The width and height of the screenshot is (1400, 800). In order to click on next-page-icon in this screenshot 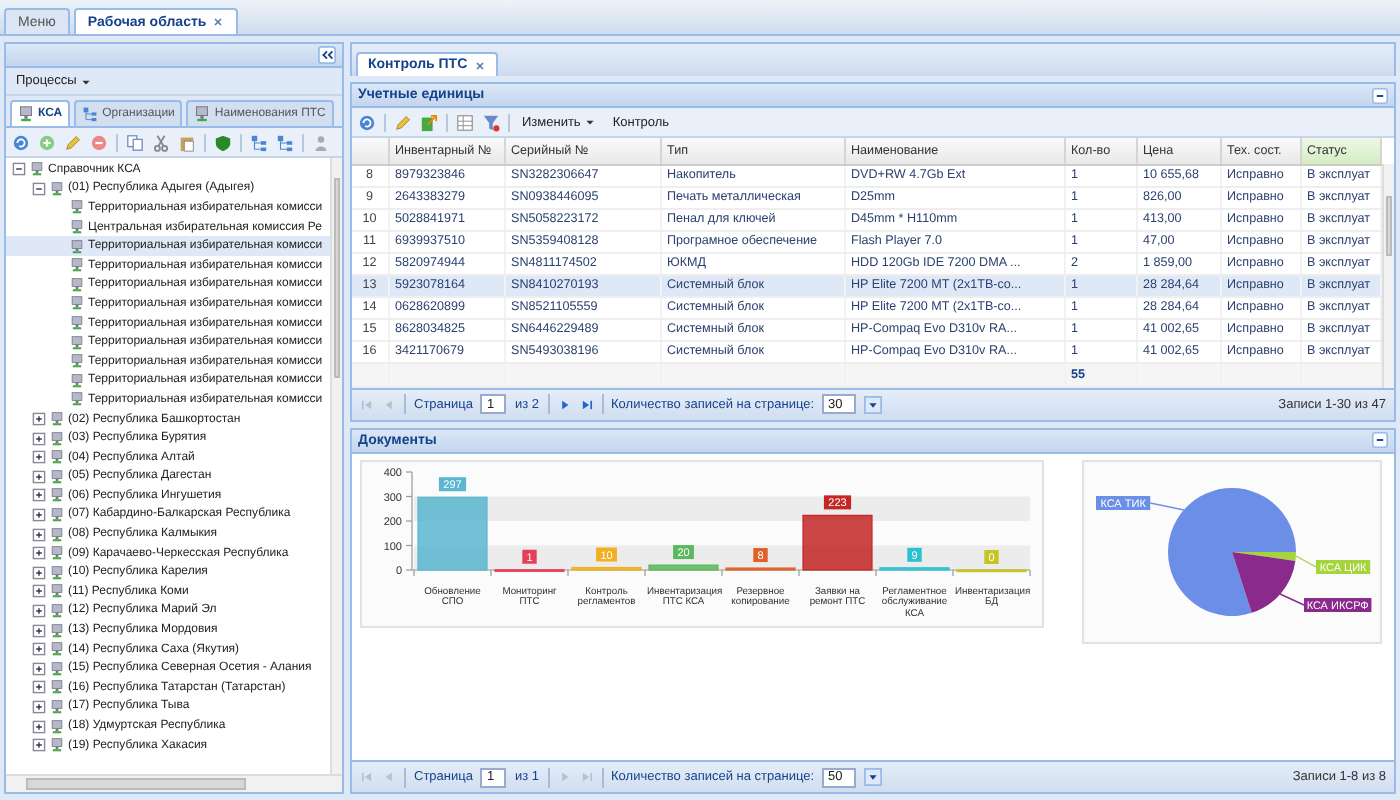, I will do `click(564, 404)`.